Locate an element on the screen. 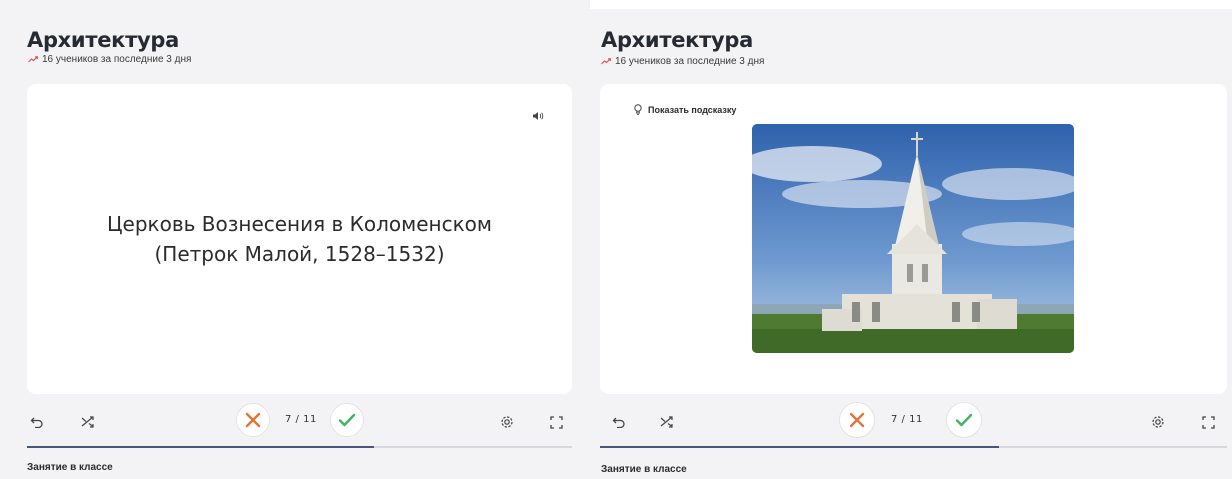 The height and width of the screenshot is (479, 1232). show-hint-button: Показать подсказку is located at coordinates (685, 109).